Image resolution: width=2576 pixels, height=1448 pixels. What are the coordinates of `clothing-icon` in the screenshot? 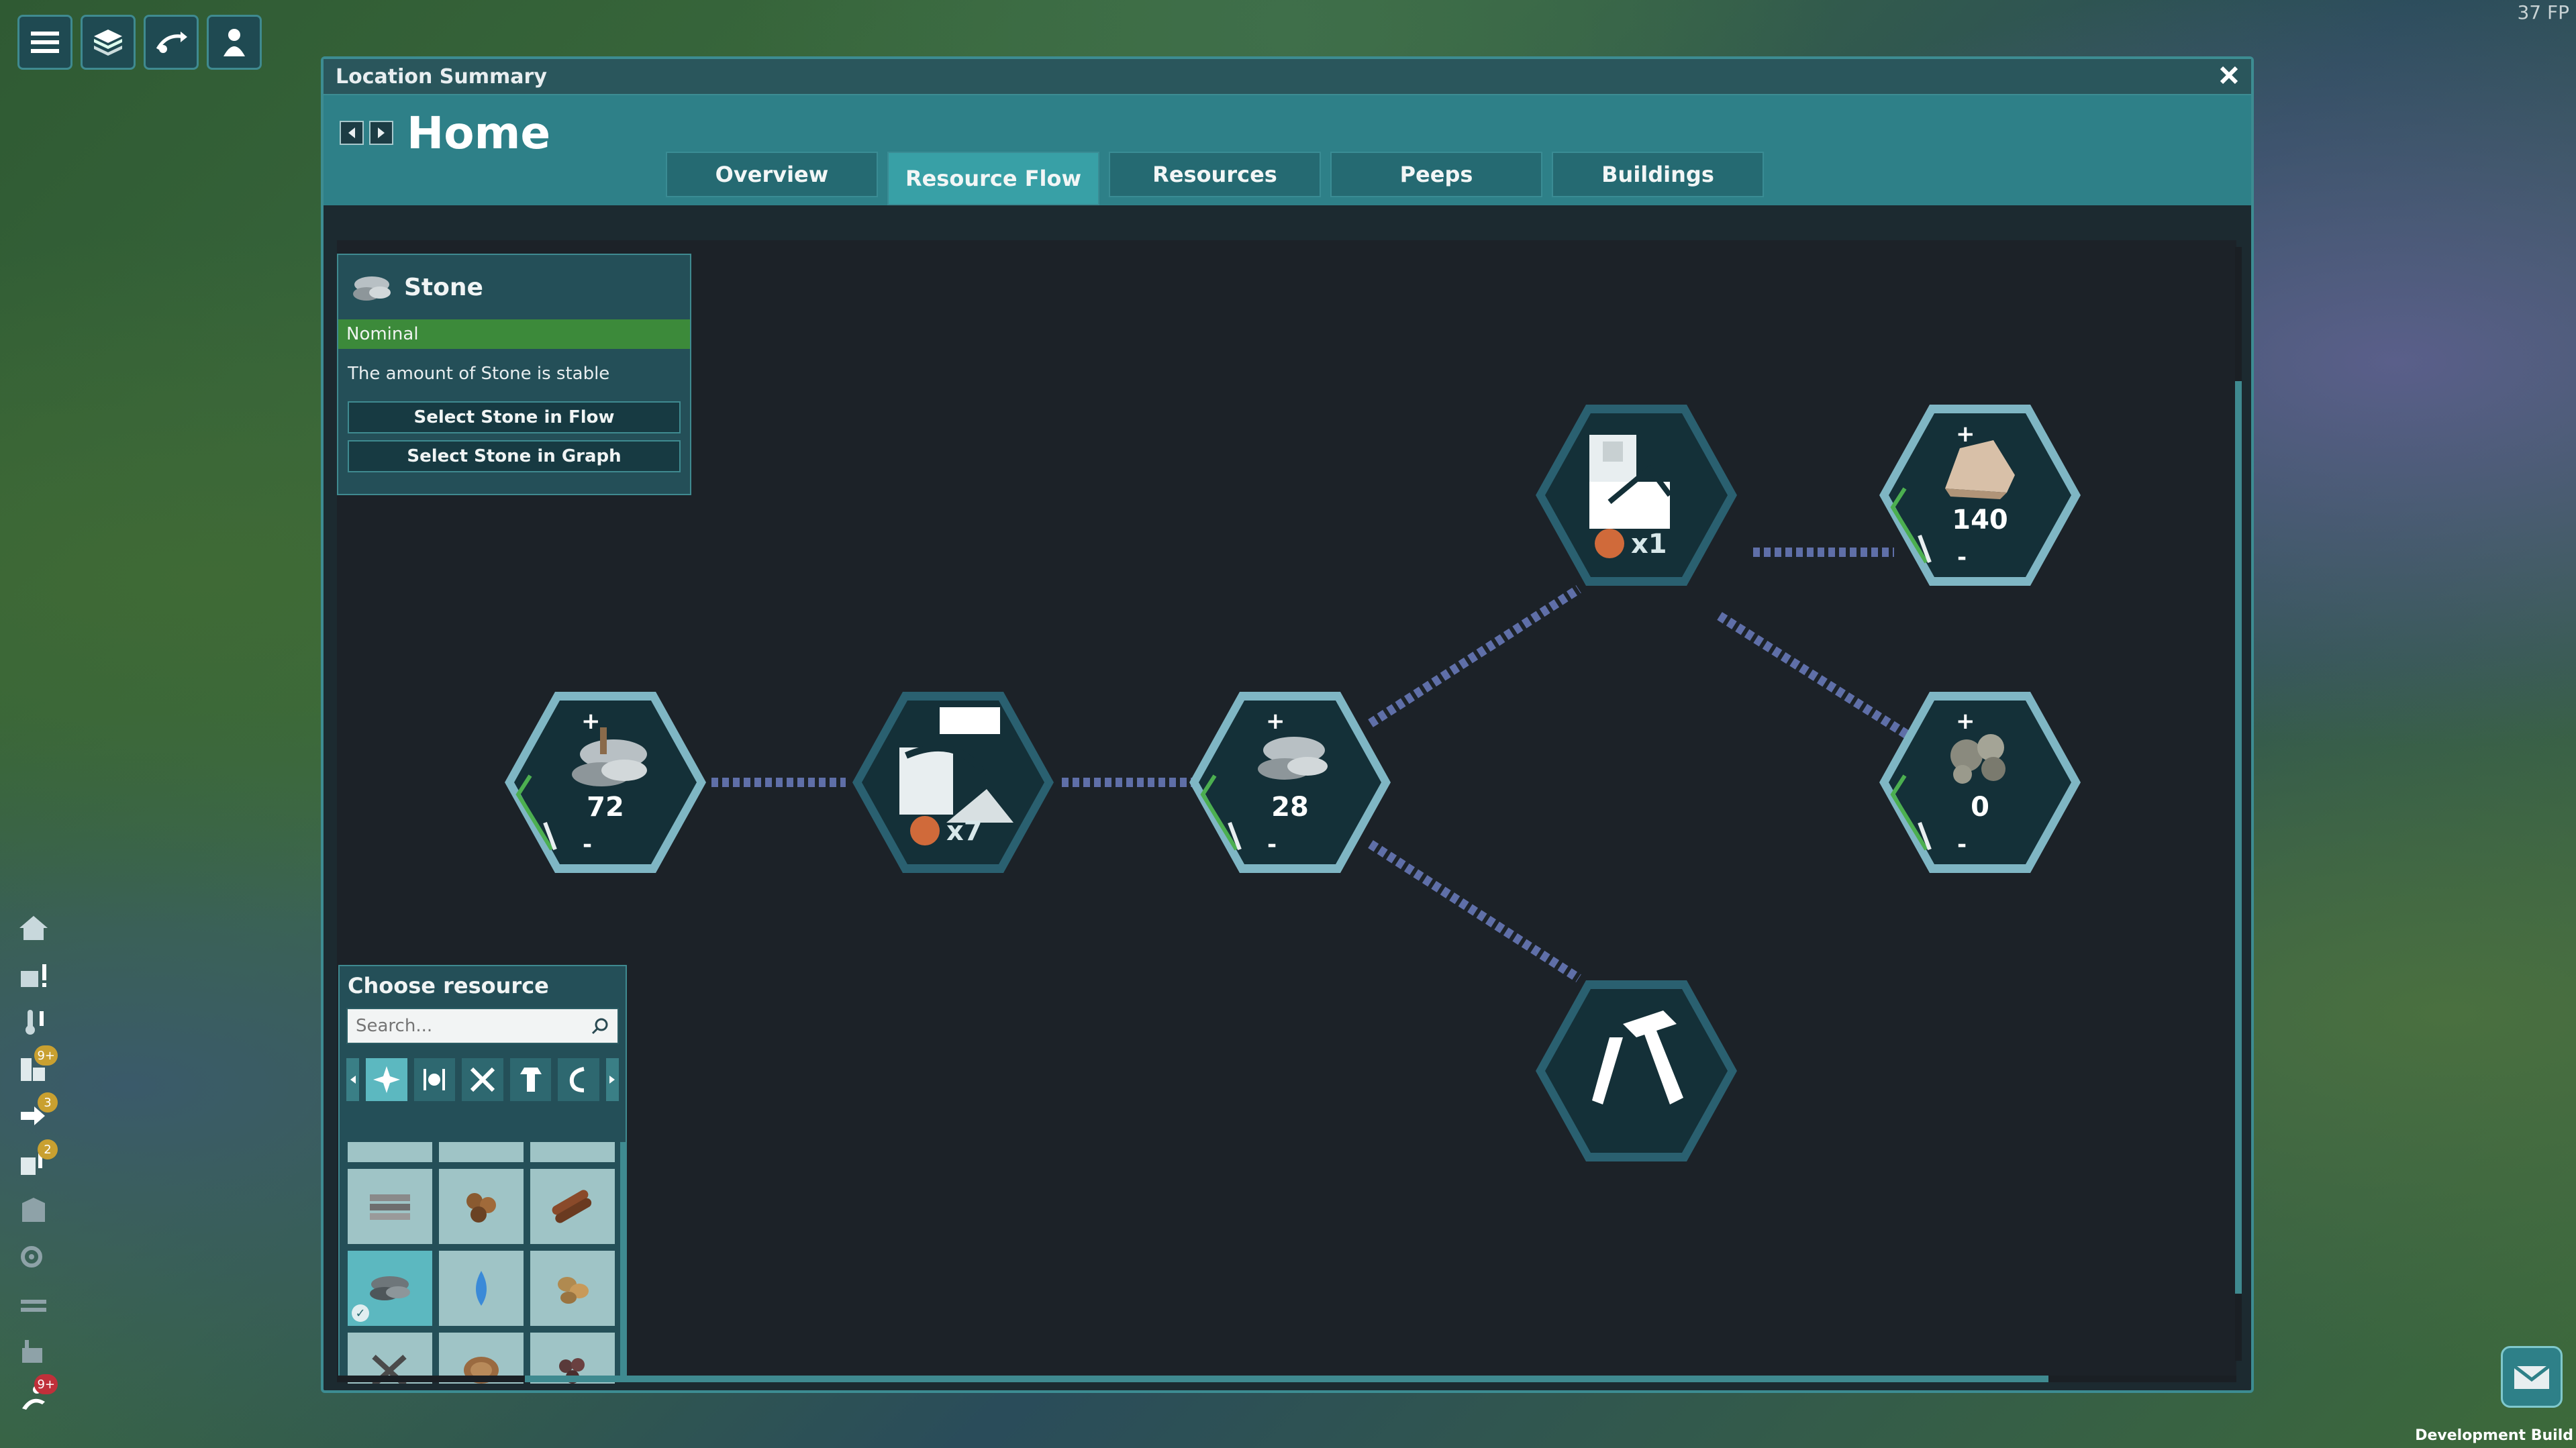 It's located at (530, 1080).